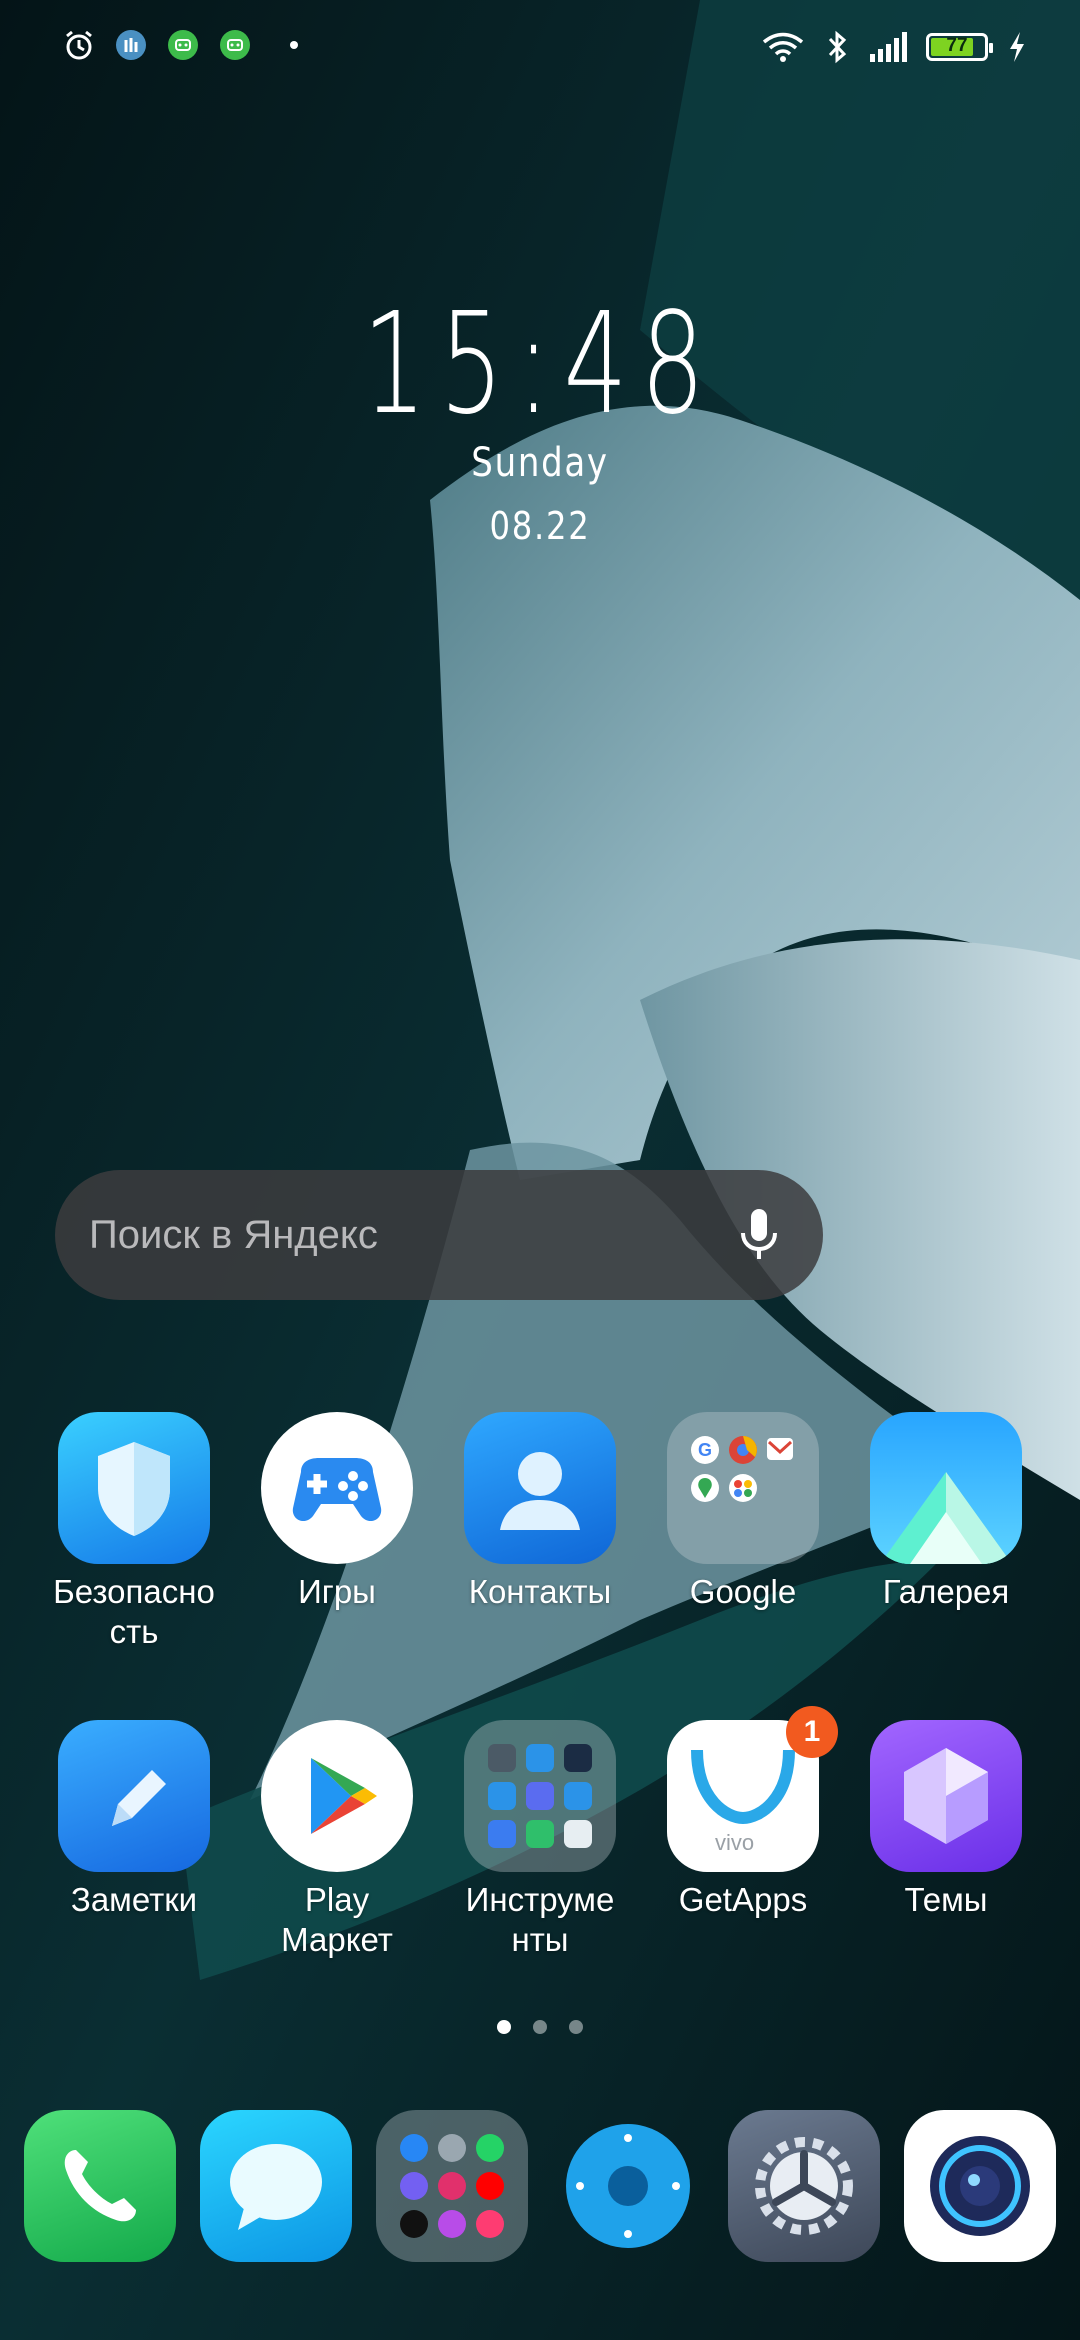  What do you see at coordinates (1017, 47) in the screenshot?
I see `charging-icon` at bounding box center [1017, 47].